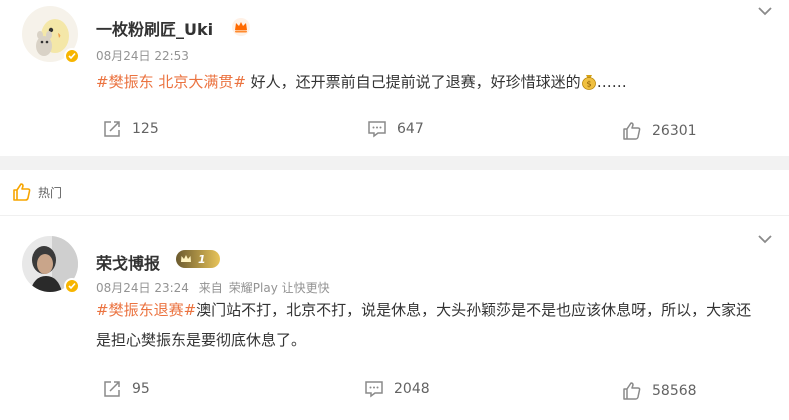  Describe the element at coordinates (410, 129) in the screenshot. I see `comment-count: 647` at that location.